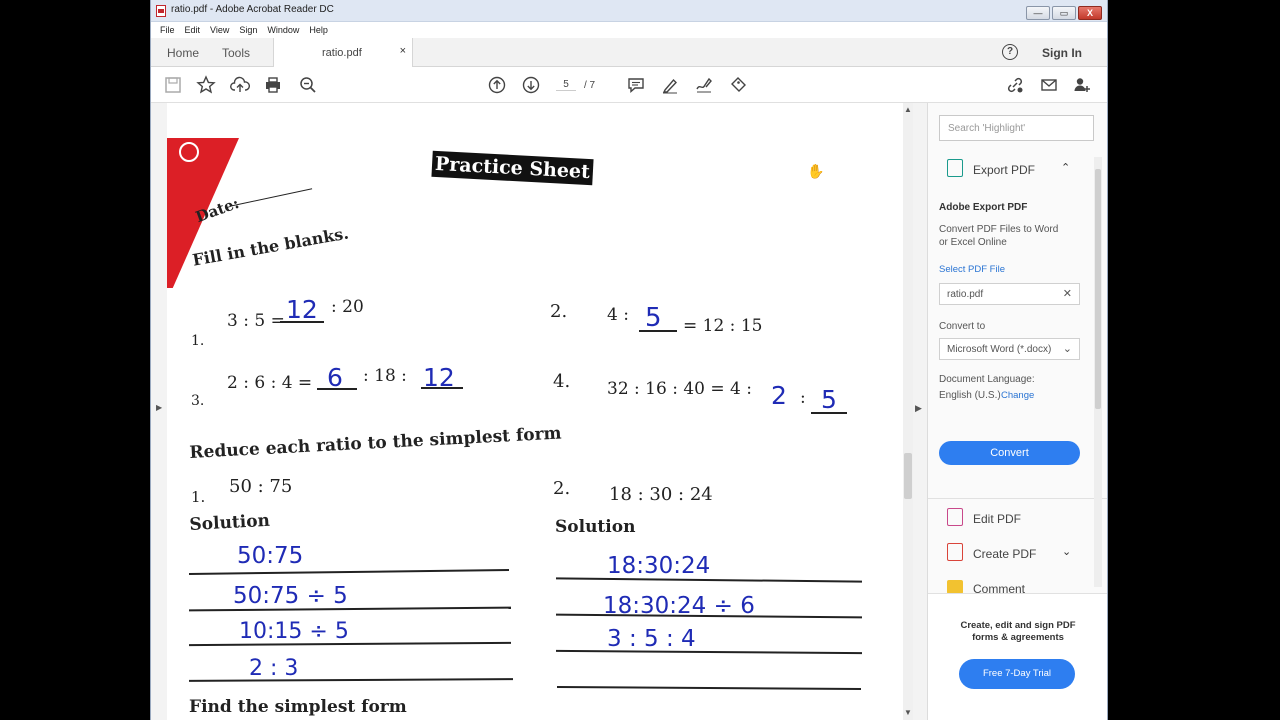  I want to click on export-pdf-header: Export PDF ⌃, so click(1013, 168).